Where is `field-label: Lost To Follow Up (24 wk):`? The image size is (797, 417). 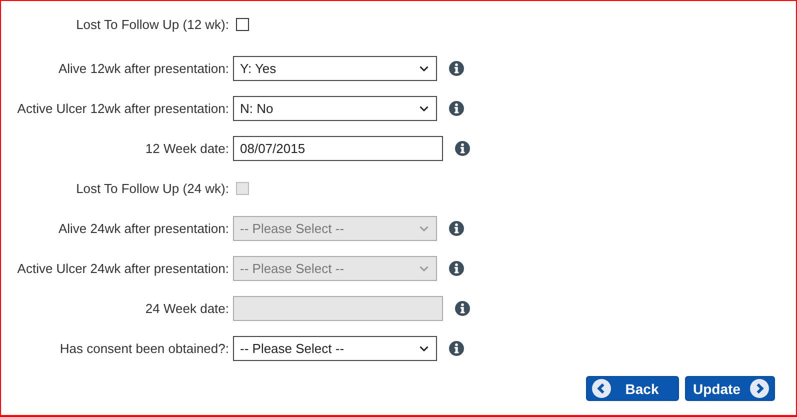
field-label: Lost To Follow Up (24 wk): is located at coordinates (152, 188).